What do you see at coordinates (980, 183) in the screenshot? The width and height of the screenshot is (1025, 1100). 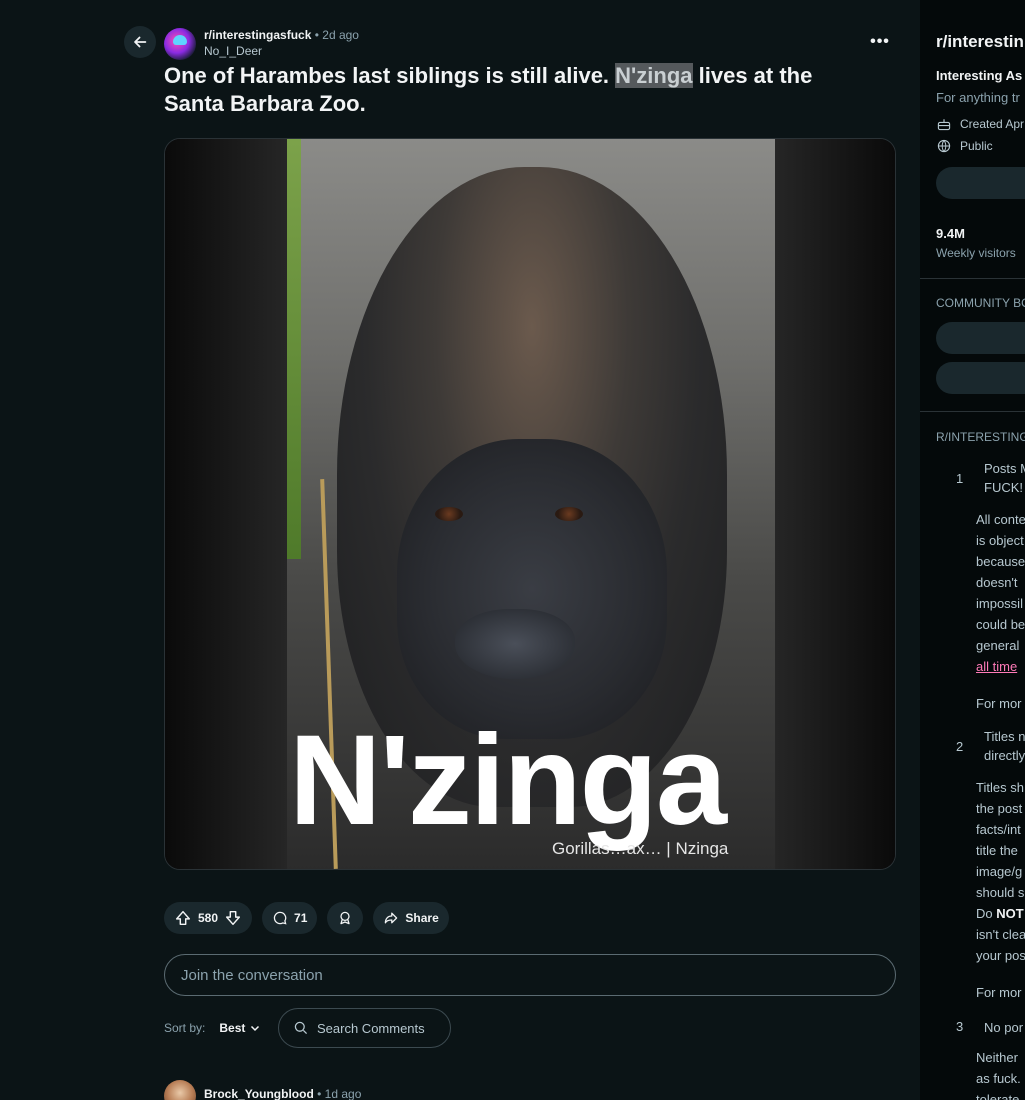 I see `sidebar-action-button` at bounding box center [980, 183].